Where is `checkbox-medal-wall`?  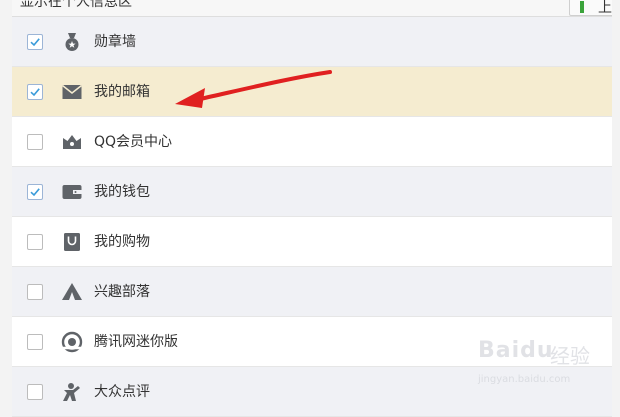 checkbox-medal-wall is located at coordinates (35, 42).